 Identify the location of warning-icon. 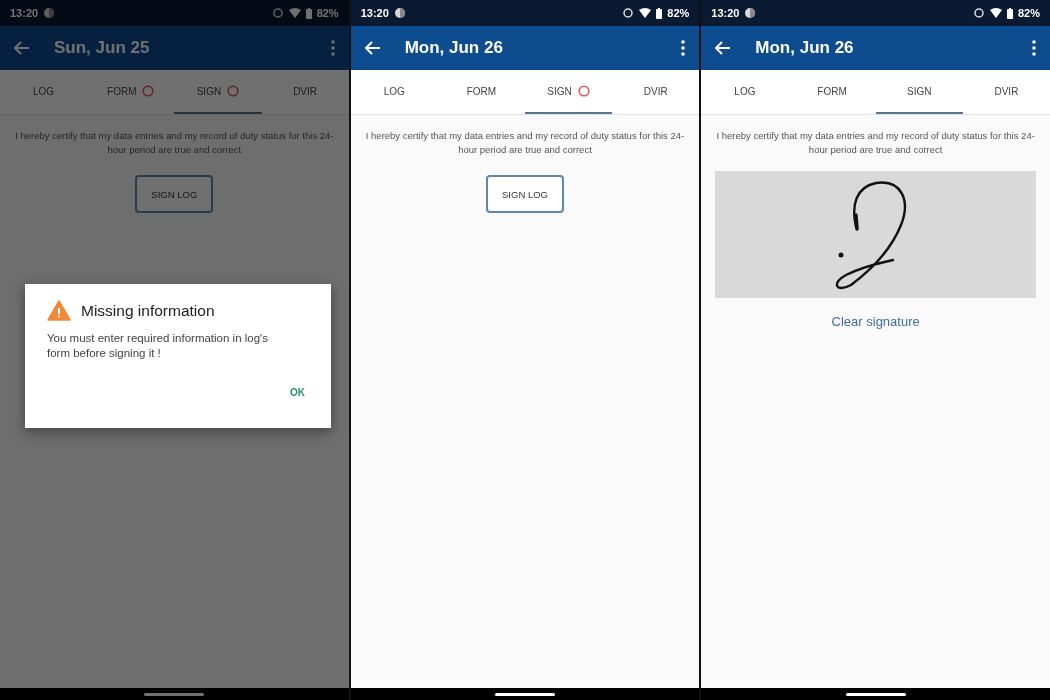
(59, 310).